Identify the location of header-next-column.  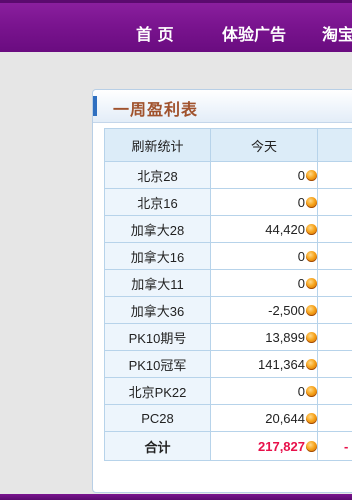
(334, 145).